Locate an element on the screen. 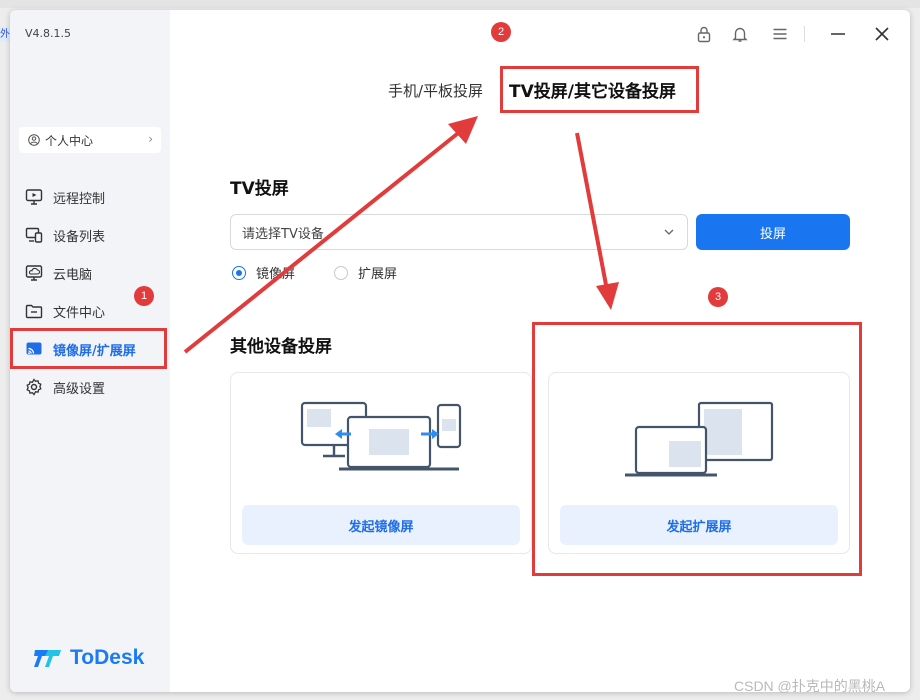 Image resolution: width=920 pixels, height=700 pixels. user-icon is located at coordinates (34, 140).